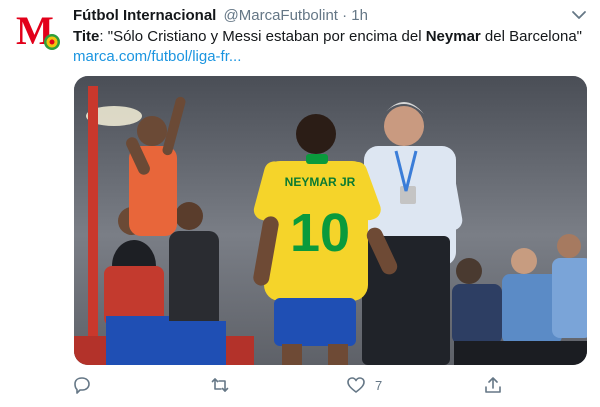 The image size is (600, 407). What do you see at coordinates (281, 15) in the screenshot?
I see `user-handle: @MarcaFutbolint` at bounding box center [281, 15].